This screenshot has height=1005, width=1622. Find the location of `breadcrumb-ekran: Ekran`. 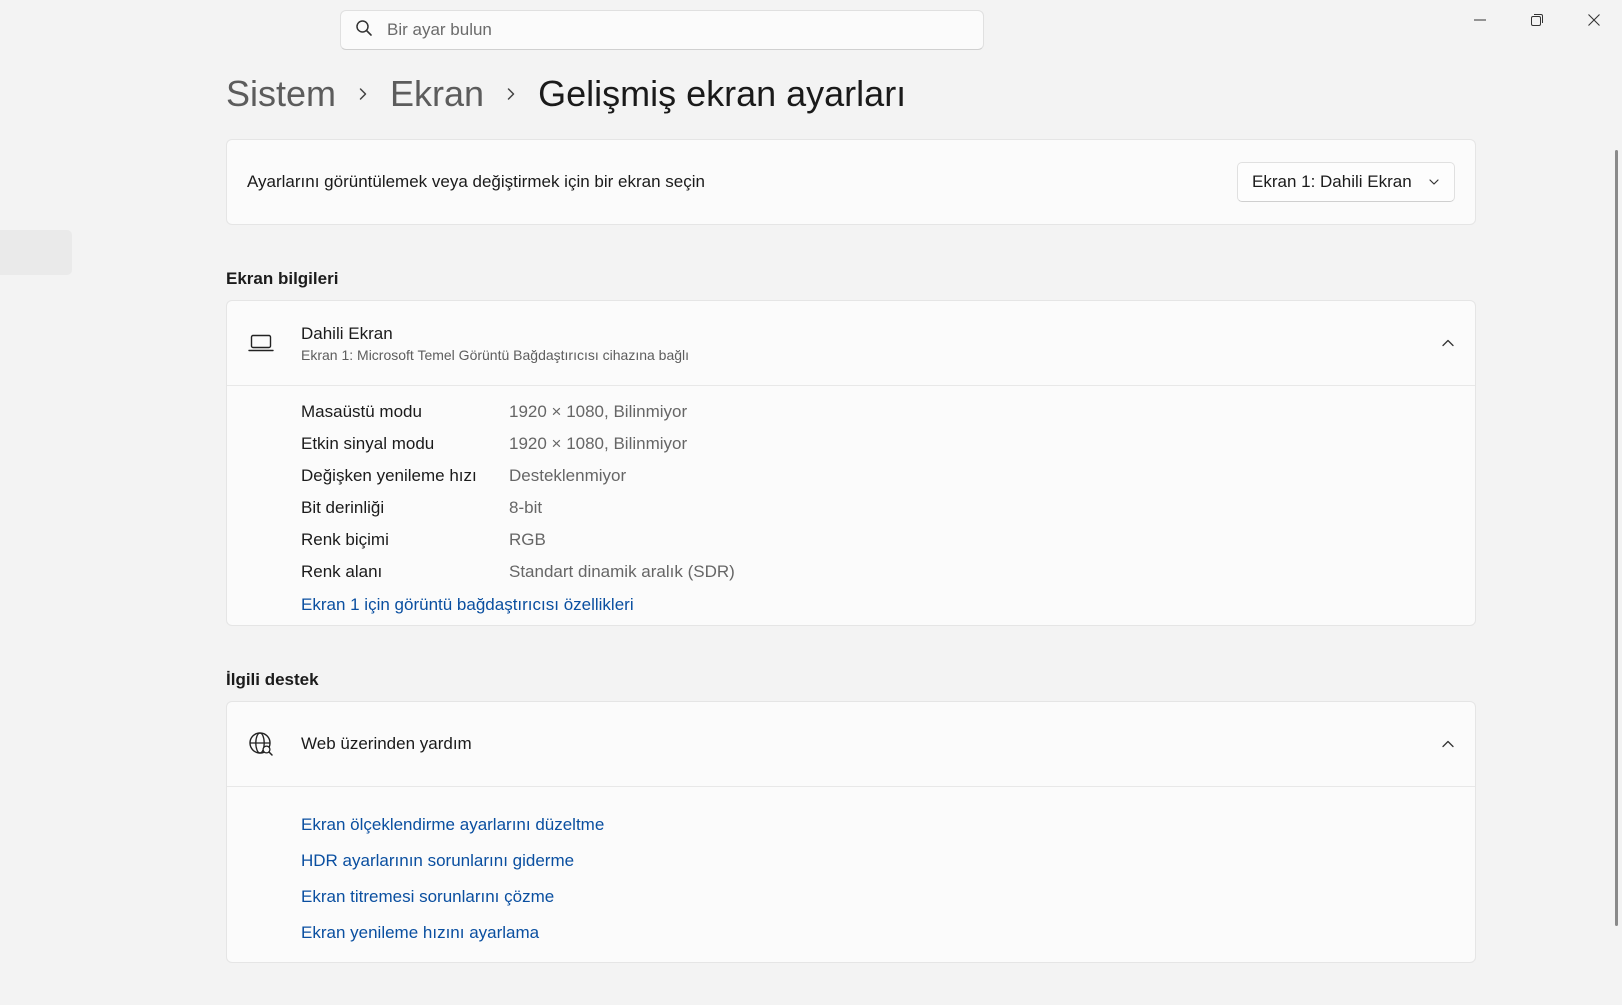

breadcrumb-ekran: Ekran is located at coordinates (437, 94).